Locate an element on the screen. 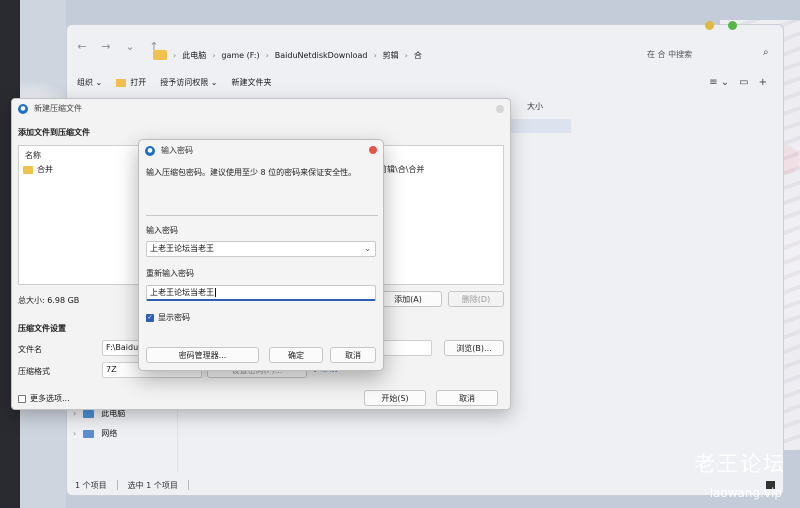 This screenshot has width=800, height=508. text-caret is located at coordinates (215, 292).